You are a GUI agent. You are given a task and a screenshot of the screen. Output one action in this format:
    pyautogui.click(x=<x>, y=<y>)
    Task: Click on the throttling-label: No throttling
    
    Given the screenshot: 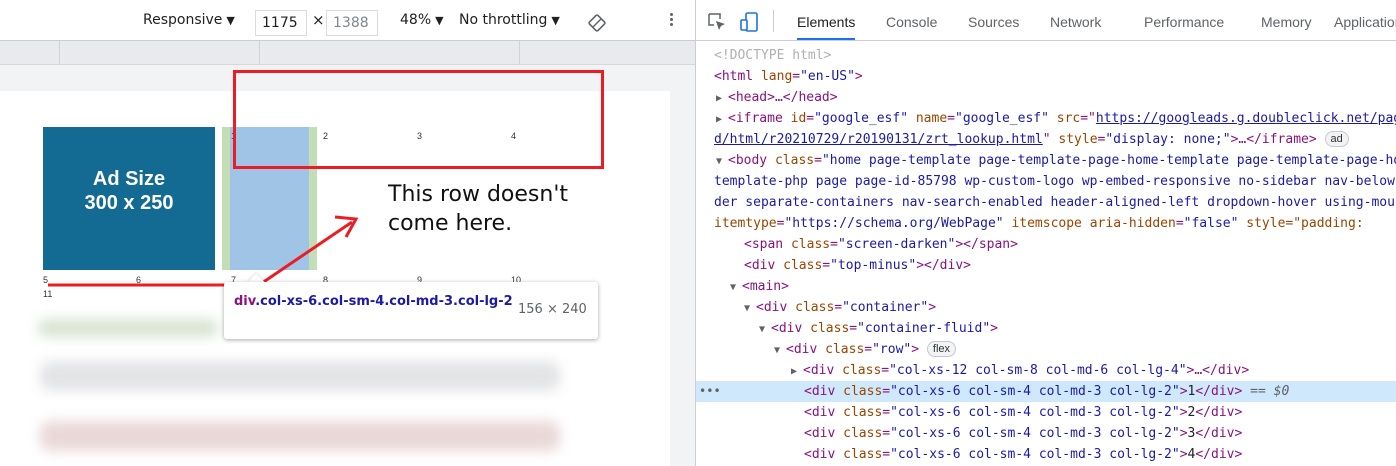 What is the action you would take?
    pyautogui.click(x=503, y=20)
    